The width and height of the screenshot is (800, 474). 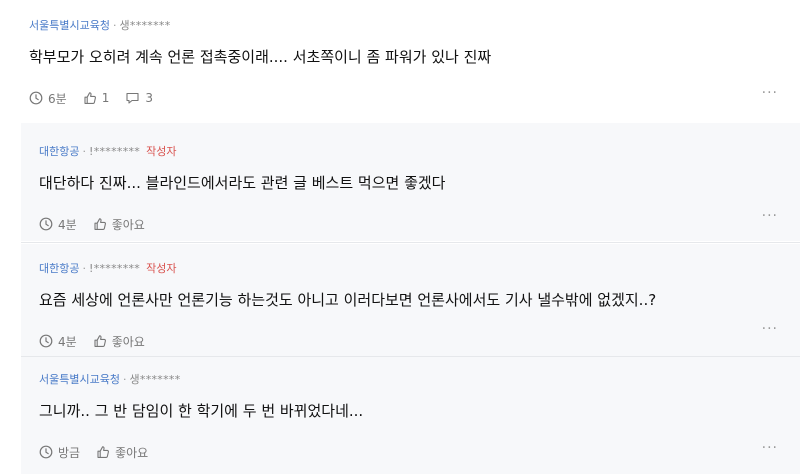 I want to click on reply-button: 3, so click(x=139, y=98).